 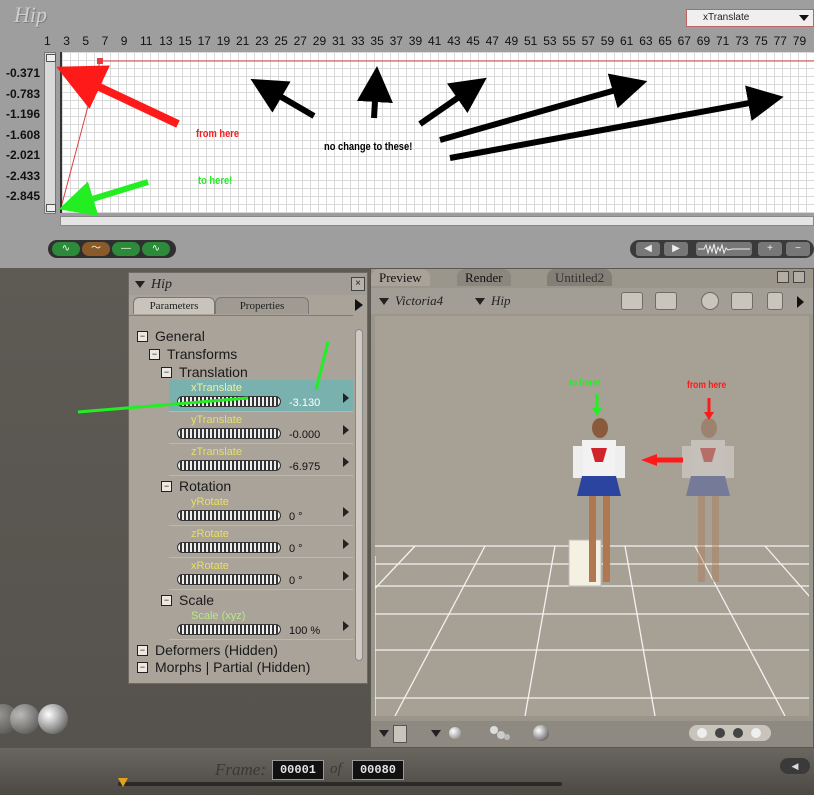 What do you see at coordinates (742, 301) in the screenshot?
I see `move-icon` at bounding box center [742, 301].